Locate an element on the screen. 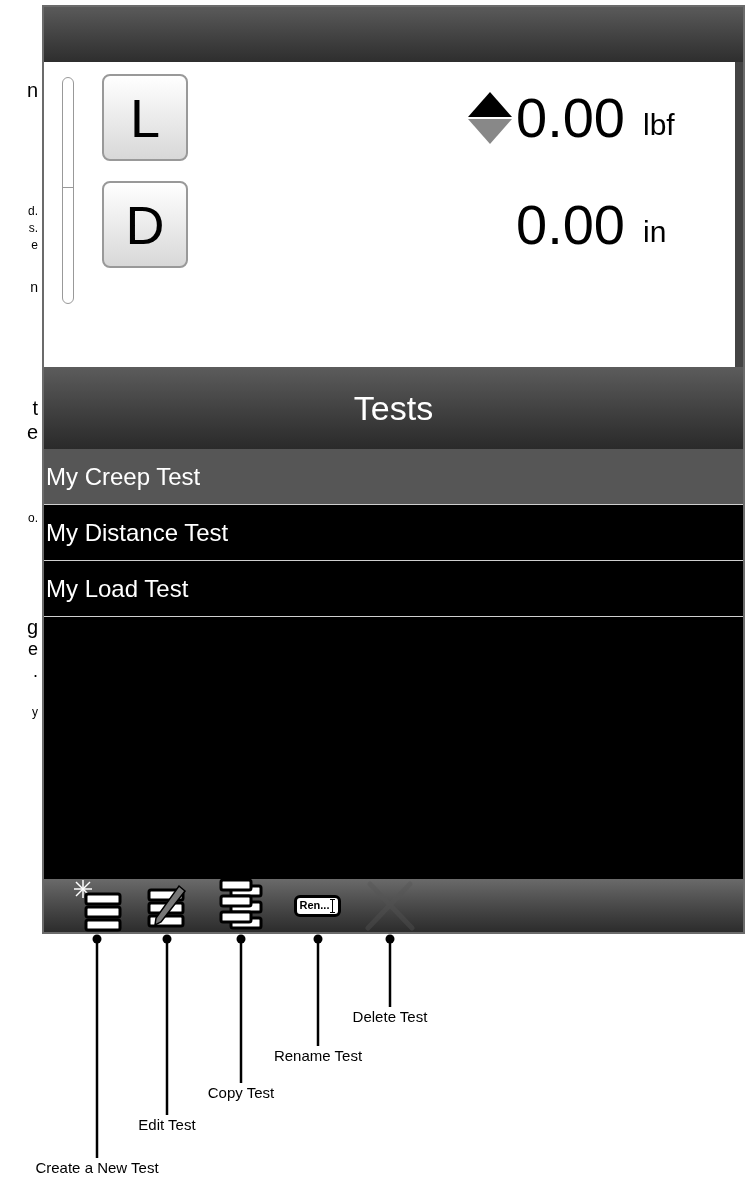 This screenshot has width=747, height=1181. reading-unit: lbf is located at coordinates (659, 124).